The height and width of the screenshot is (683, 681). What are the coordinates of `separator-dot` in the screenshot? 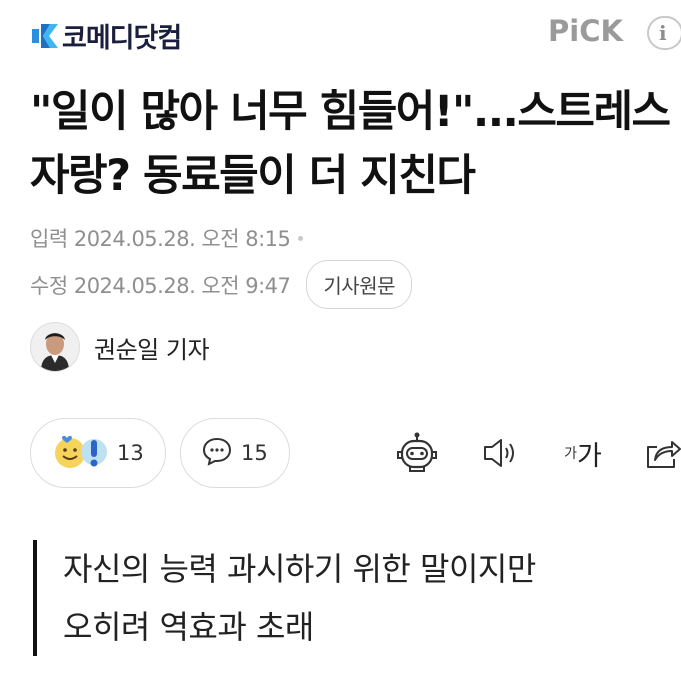 It's located at (301, 238).